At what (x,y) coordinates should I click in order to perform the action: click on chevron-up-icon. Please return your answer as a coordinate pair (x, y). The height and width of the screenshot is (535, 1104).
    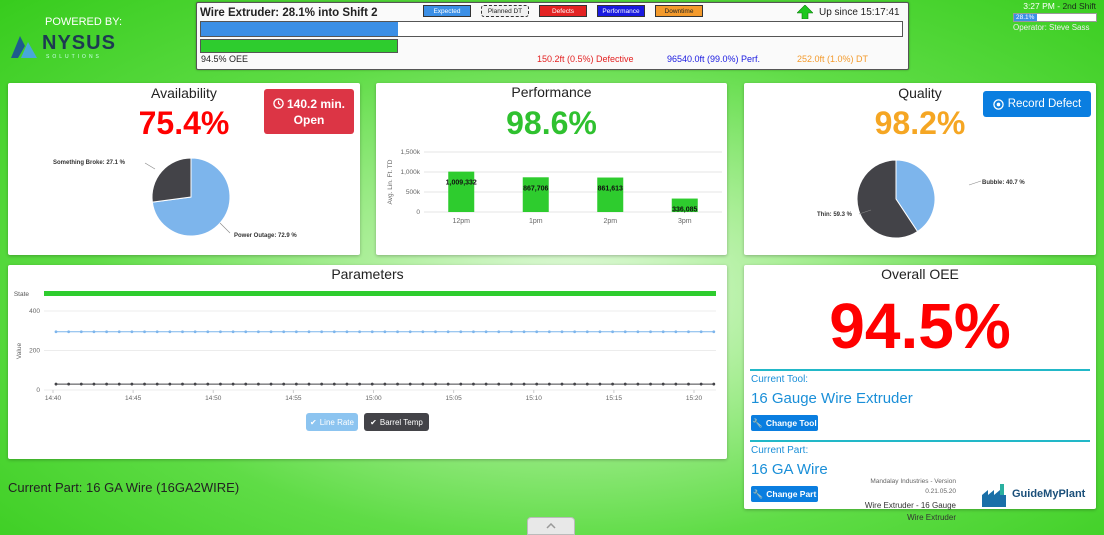
    Looking at the image, I should click on (551, 526).